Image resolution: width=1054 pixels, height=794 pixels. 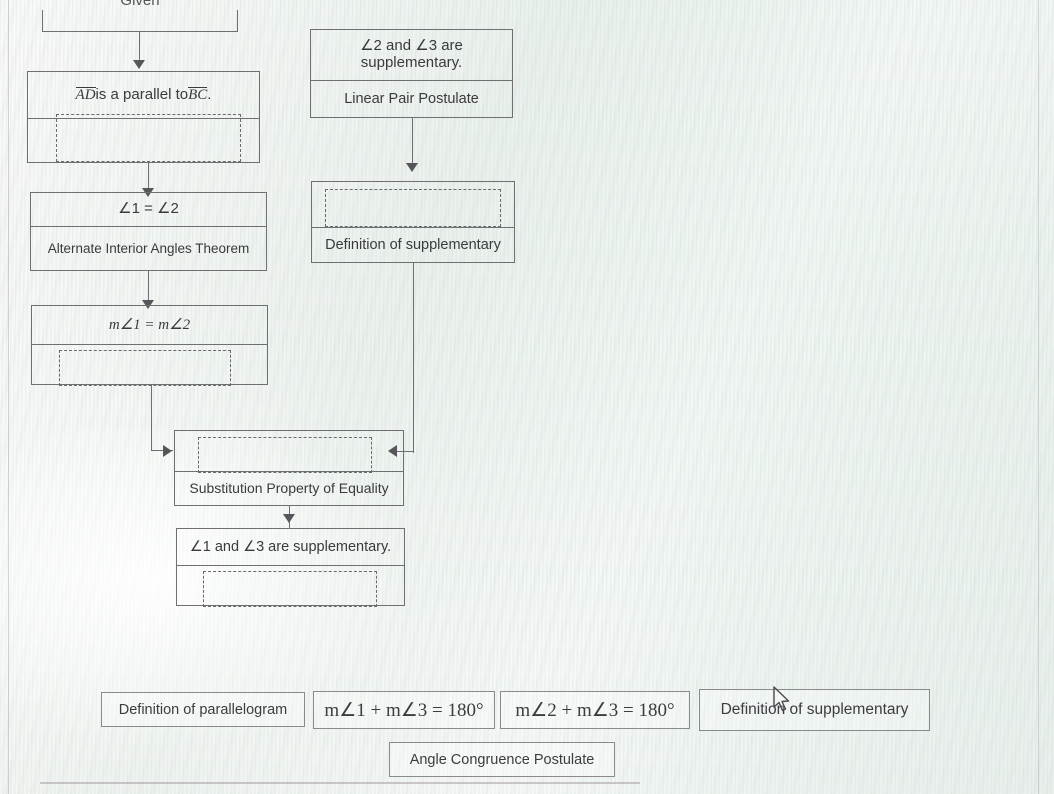 I want to click on arrowhead-into-substitution-left, so click(x=167, y=451).